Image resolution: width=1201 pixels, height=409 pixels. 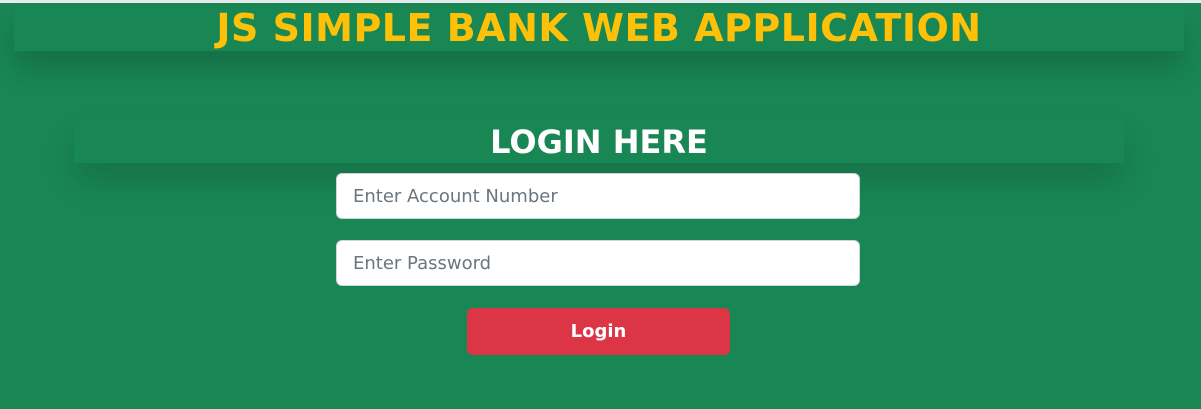 I want to click on login-heading: LOGIN HERE, so click(x=599, y=142).